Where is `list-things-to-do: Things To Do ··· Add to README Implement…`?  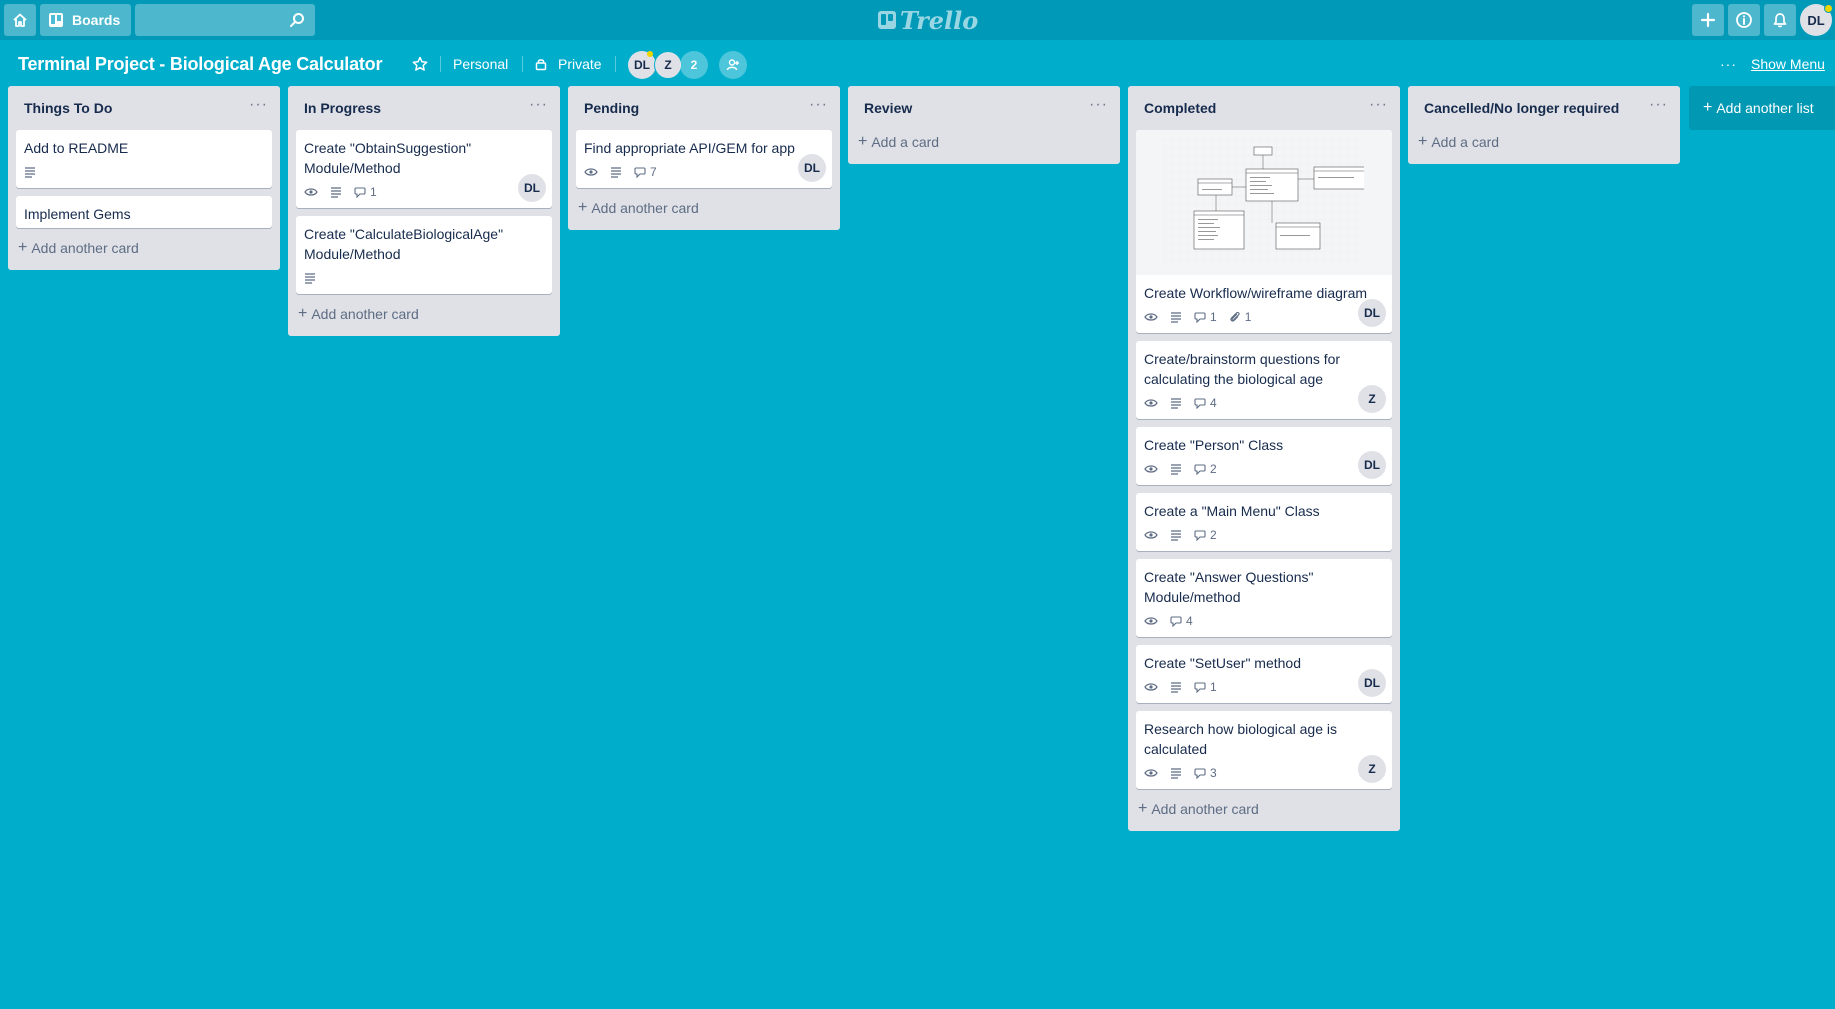 list-things-to-do: Things To Do ··· Add to README Implement… is located at coordinates (144, 178).